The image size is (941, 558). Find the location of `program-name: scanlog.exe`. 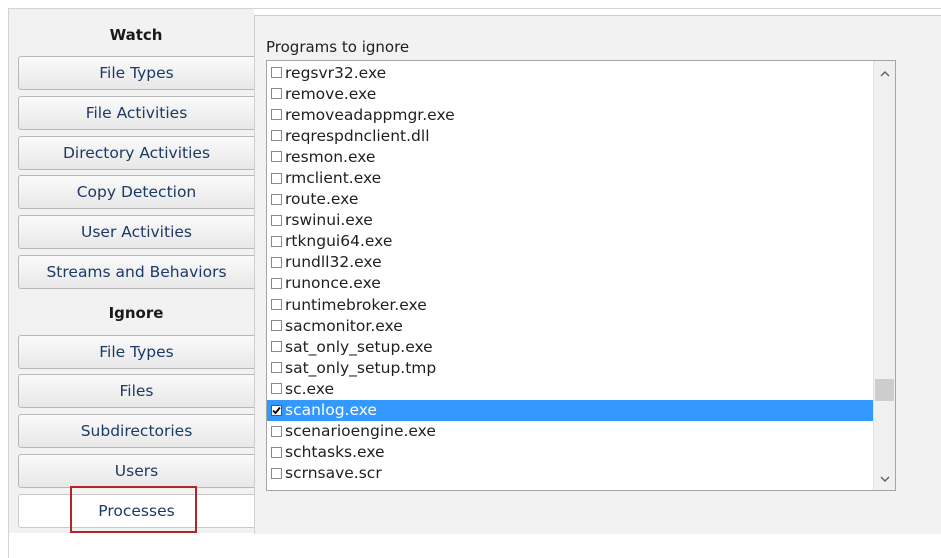

program-name: scanlog.exe is located at coordinates (331, 410).